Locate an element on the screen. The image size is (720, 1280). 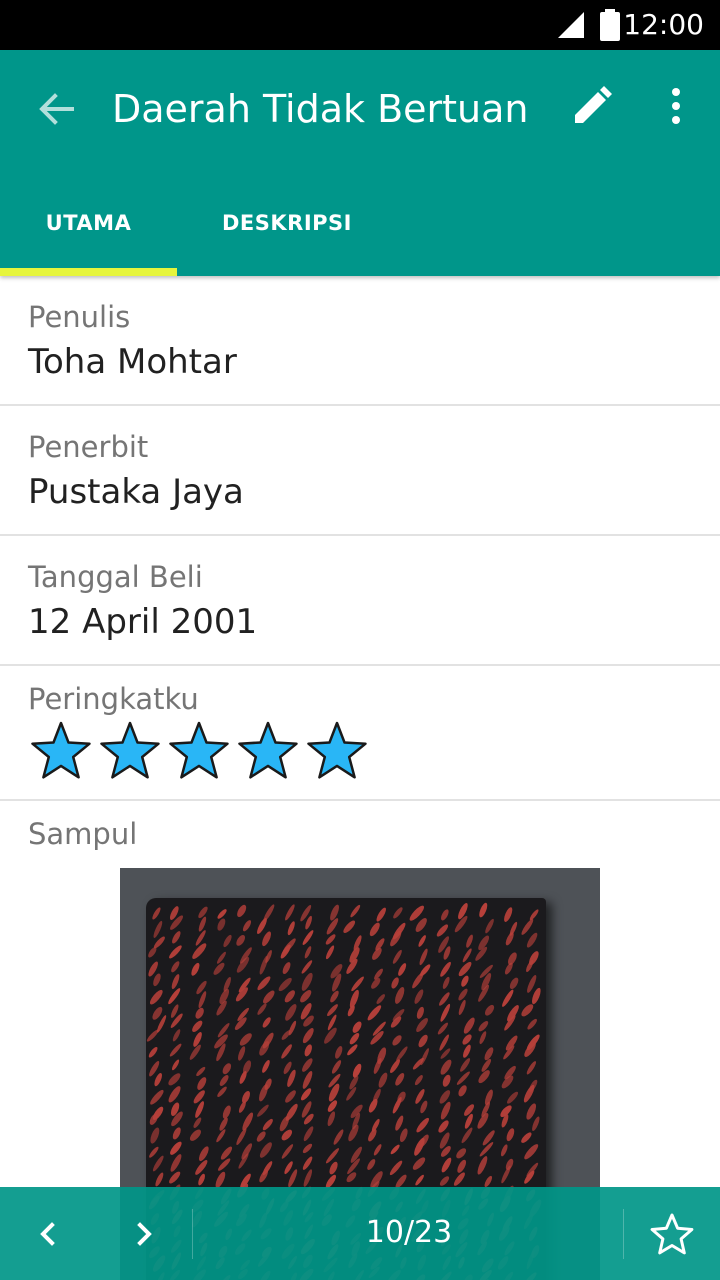
tab-utama: UTAMA is located at coordinates (88, 223).